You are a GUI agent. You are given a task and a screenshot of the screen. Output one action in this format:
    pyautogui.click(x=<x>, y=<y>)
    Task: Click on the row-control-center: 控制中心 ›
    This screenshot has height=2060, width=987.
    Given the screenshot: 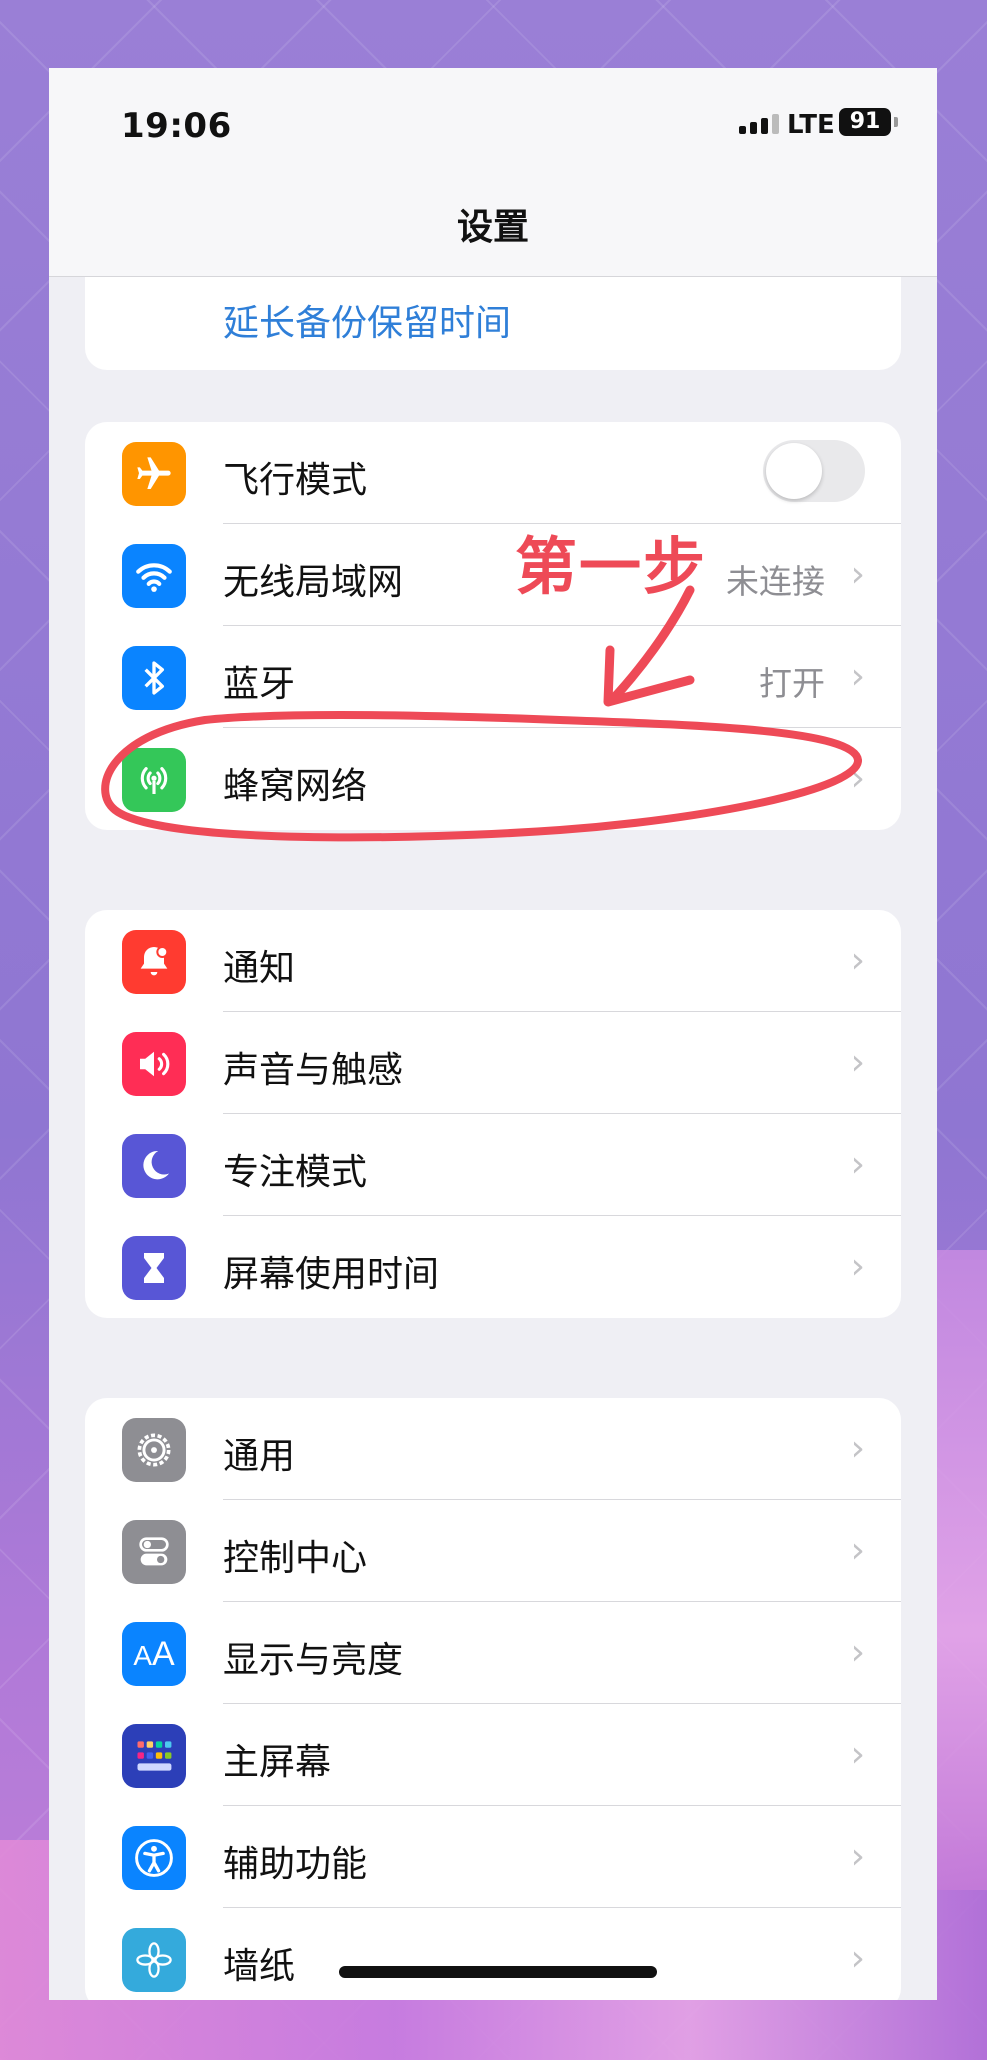 What is the action you would take?
    pyautogui.click(x=493, y=1551)
    